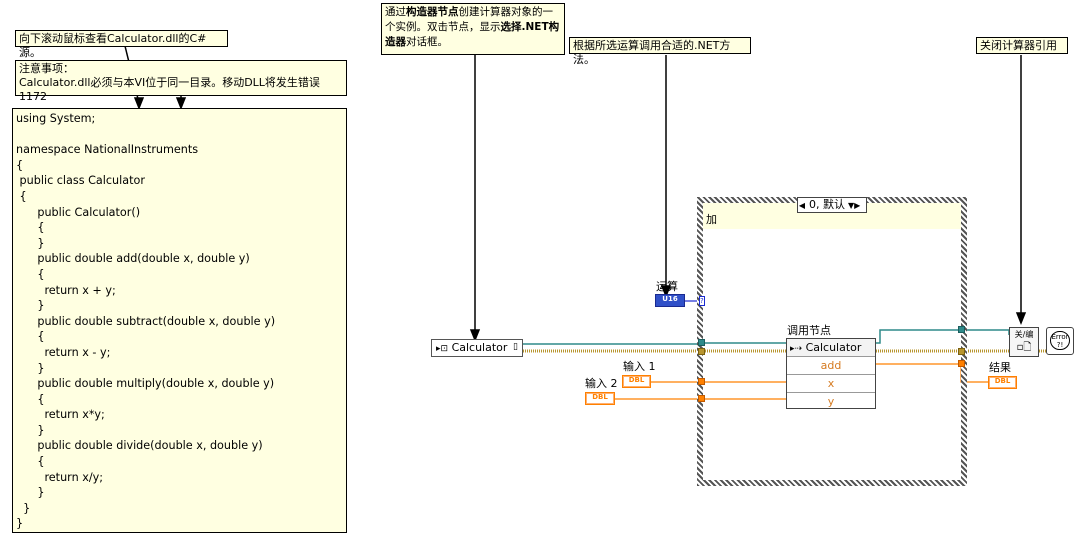 This screenshot has width=1080, height=541. I want to click on input2-tunnel, so click(701, 398).